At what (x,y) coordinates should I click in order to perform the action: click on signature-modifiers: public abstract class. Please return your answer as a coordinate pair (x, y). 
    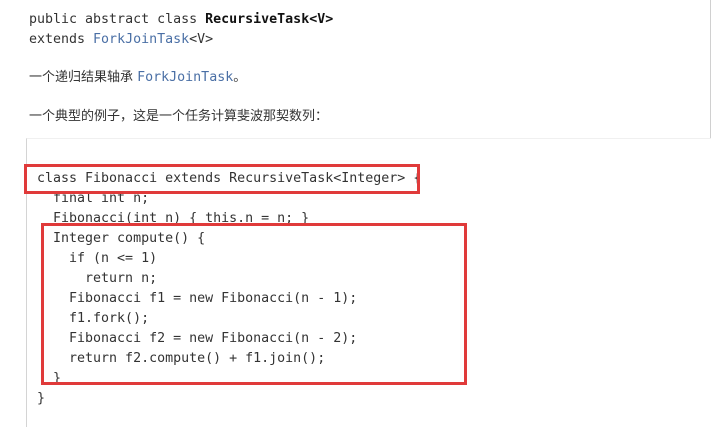
    Looking at the image, I should click on (117, 19).